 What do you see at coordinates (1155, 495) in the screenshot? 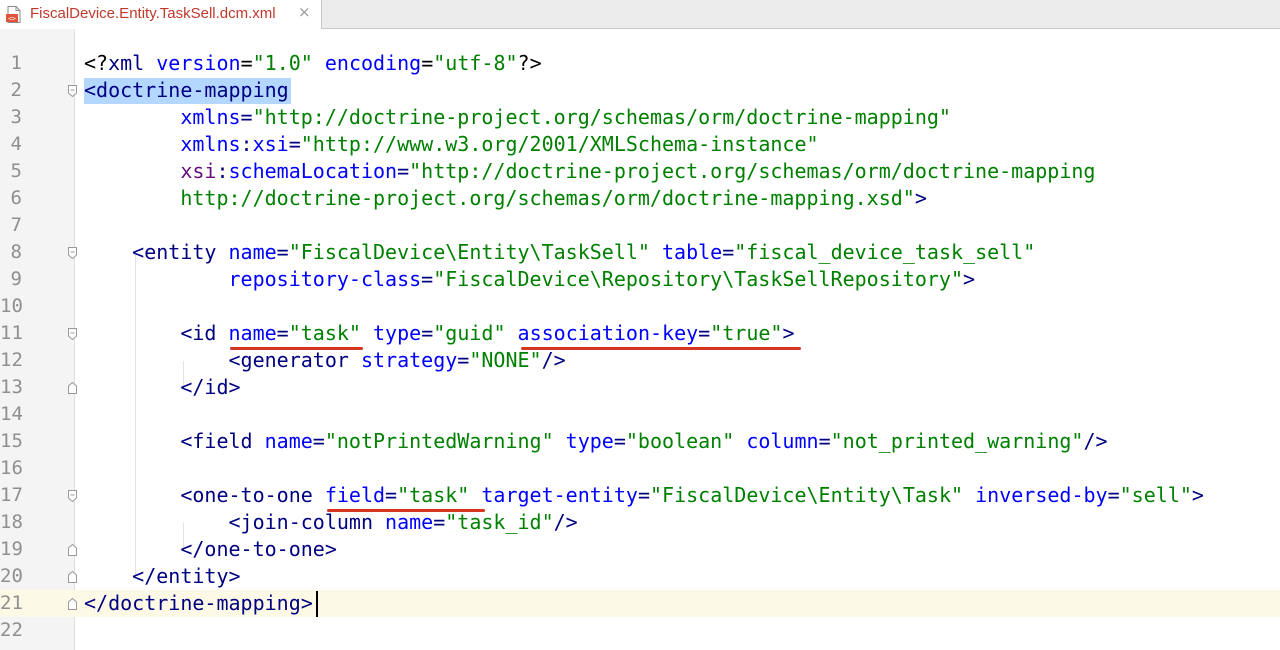
I see `code-token: "sell"` at bounding box center [1155, 495].